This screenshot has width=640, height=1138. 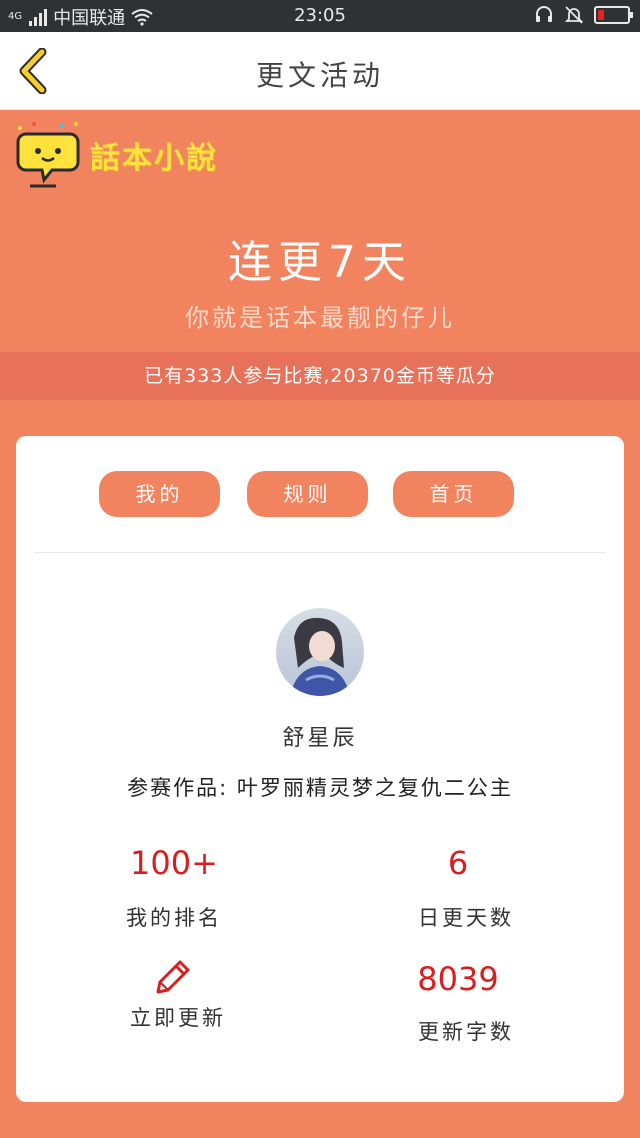 I want to click on rank-value: 100+, so click(x=174, y=863).